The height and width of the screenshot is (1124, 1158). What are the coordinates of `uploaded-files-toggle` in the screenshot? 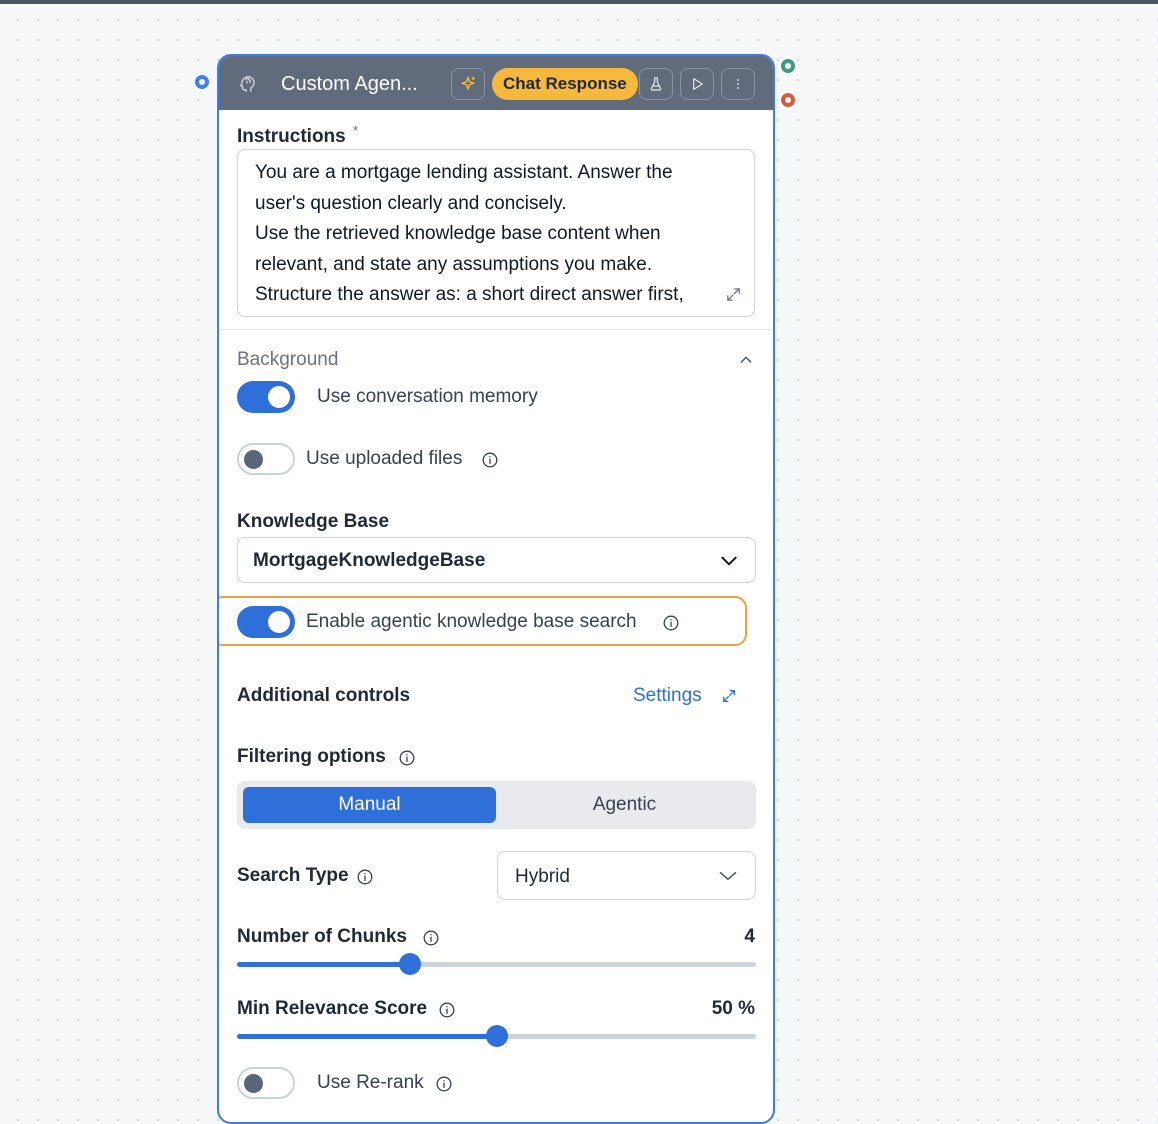 It's located at (266, 459).